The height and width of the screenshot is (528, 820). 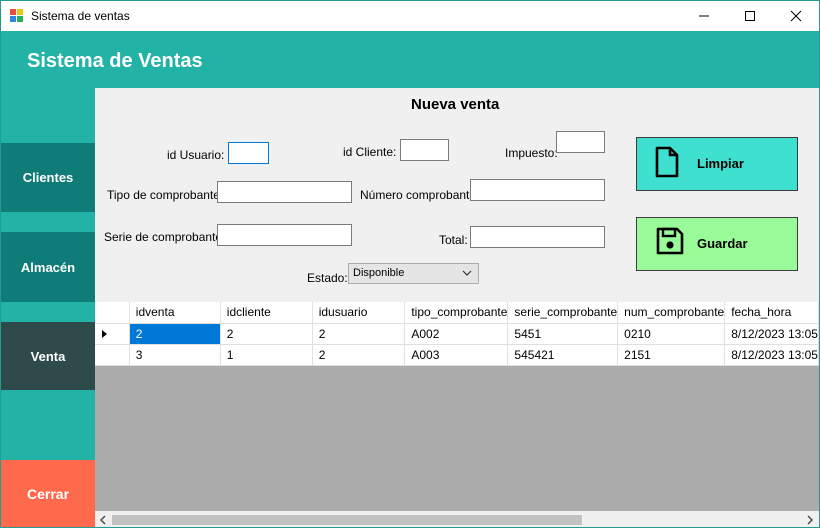 I want to click on numero-comprobante-input, so click(x=537, y=190).